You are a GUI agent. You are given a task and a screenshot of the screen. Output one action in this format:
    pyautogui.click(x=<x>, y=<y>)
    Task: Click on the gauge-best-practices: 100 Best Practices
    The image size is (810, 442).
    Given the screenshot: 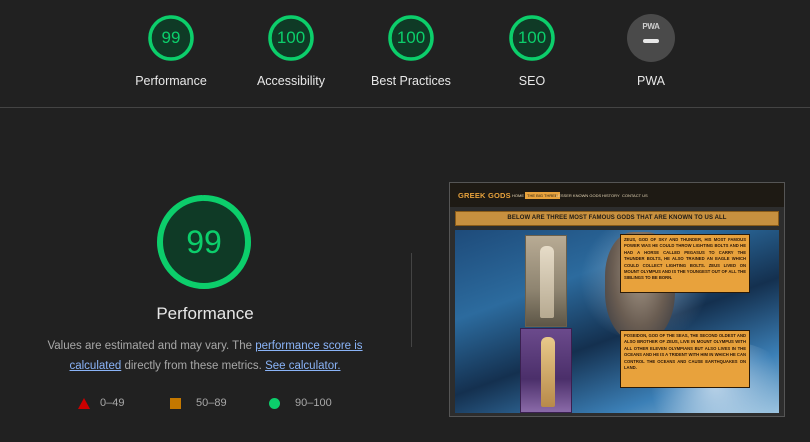 What is the action you would take?
    pyautogui.click(x=411, y=51)
    